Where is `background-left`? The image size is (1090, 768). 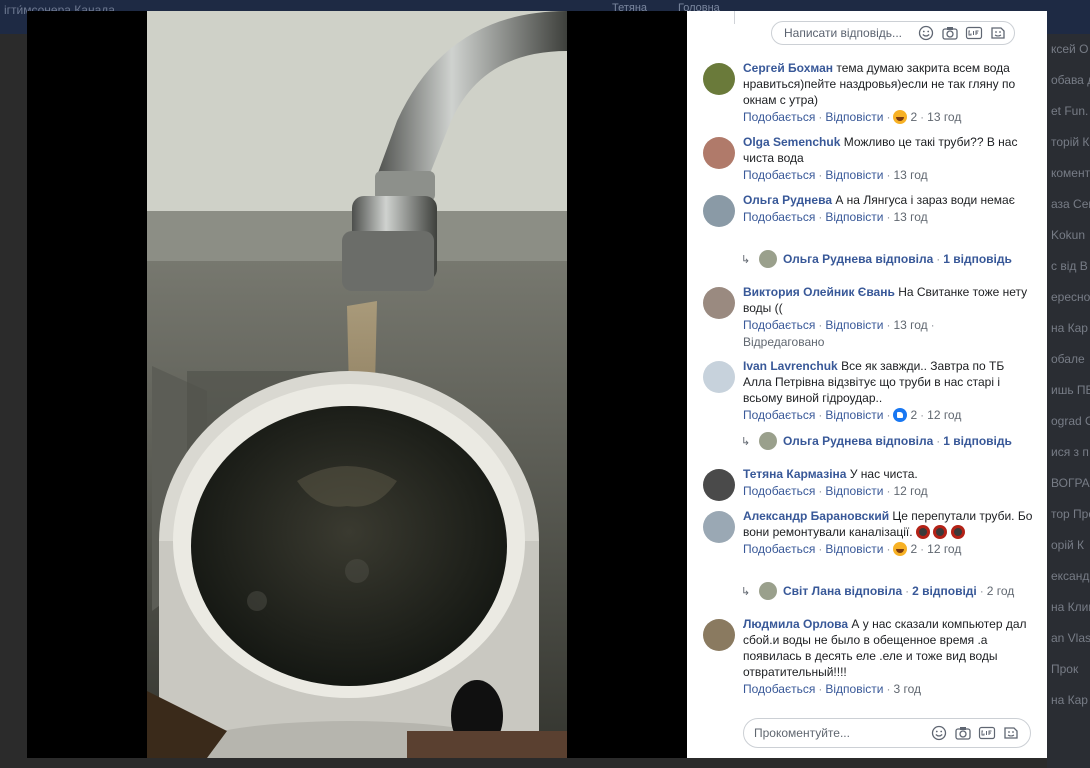
background-left is located at coordinates (13, 401).